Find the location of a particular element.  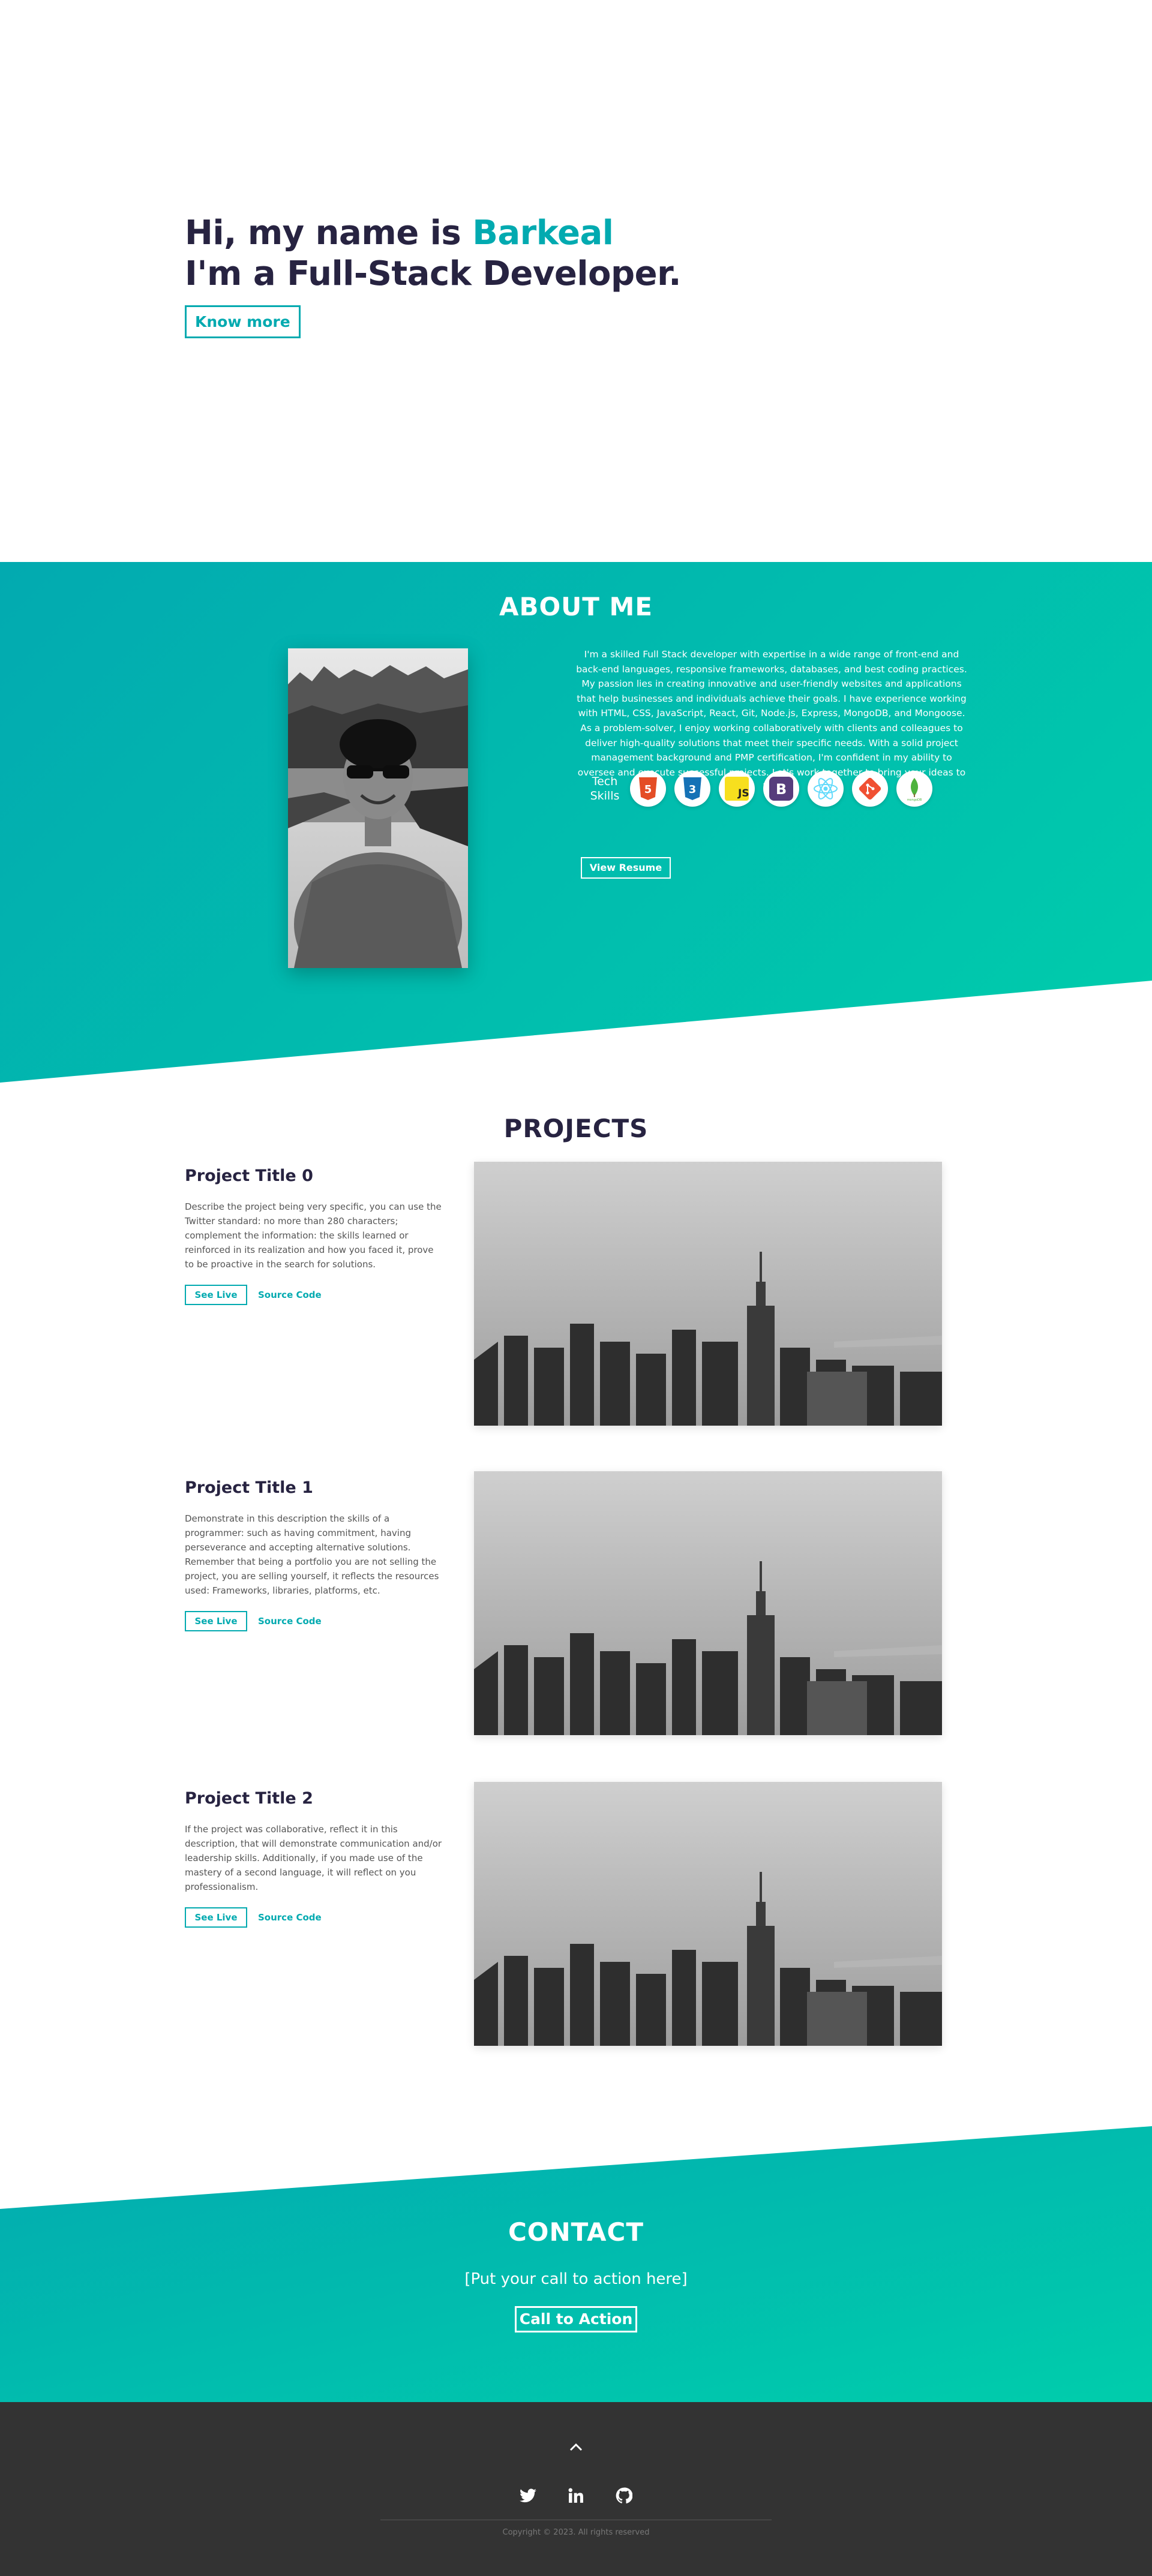

bootstrap-icon-label: B is located at coordinates (781, 790).